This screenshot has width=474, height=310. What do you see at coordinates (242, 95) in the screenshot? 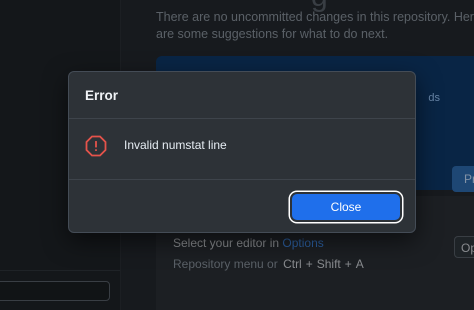
I see `dialog-header: Error` at bounding box center [242, 95].